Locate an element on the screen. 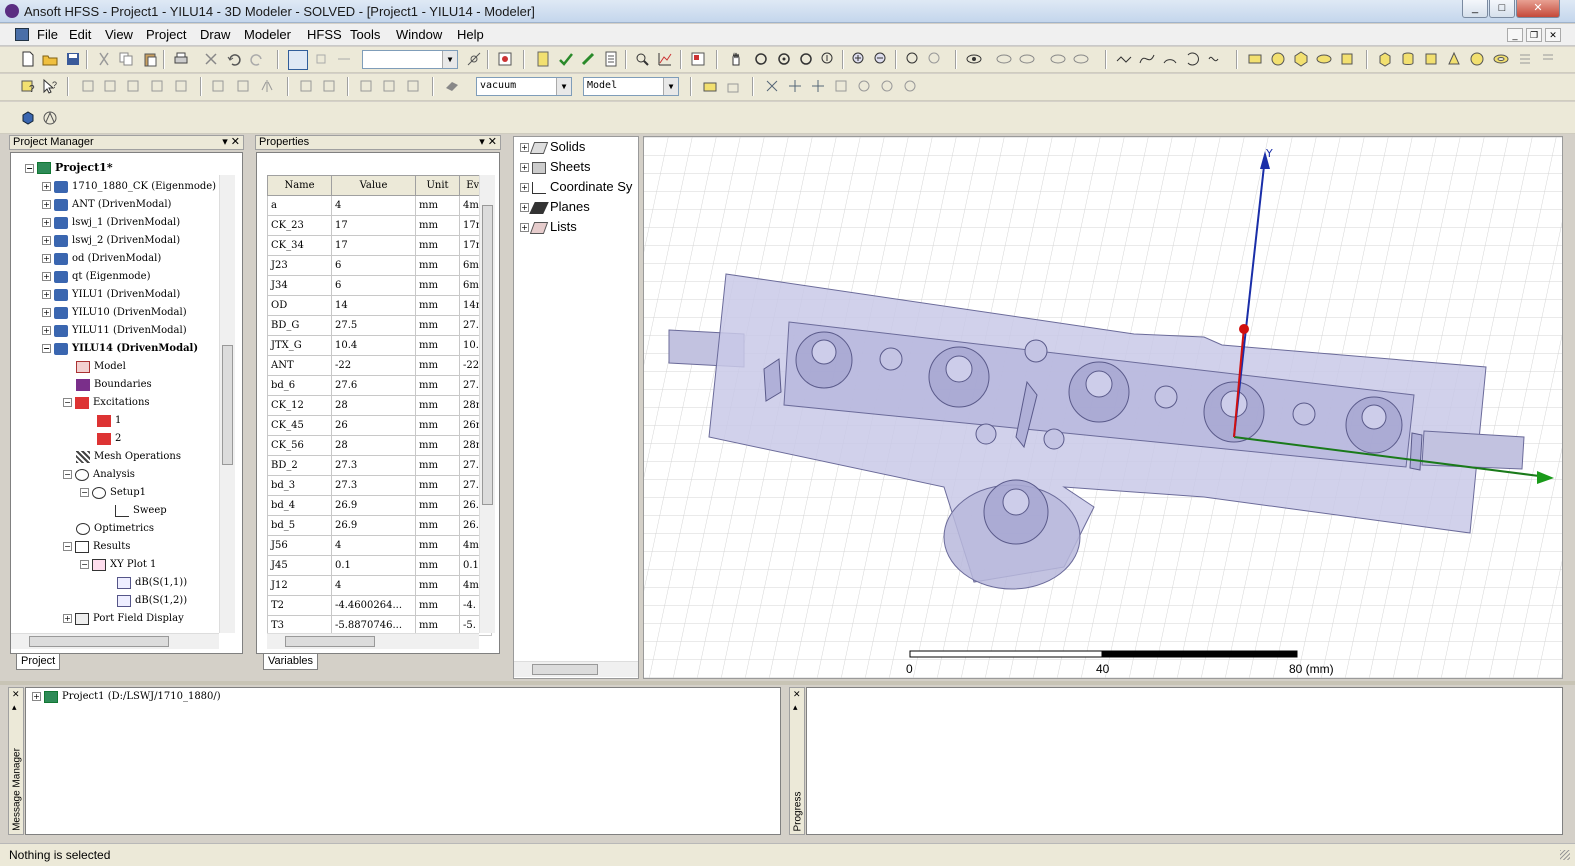 Image resolution: width=1575 pixels, height=866 pixels. snap-face-center-icon is located at coordinates (841, 86).